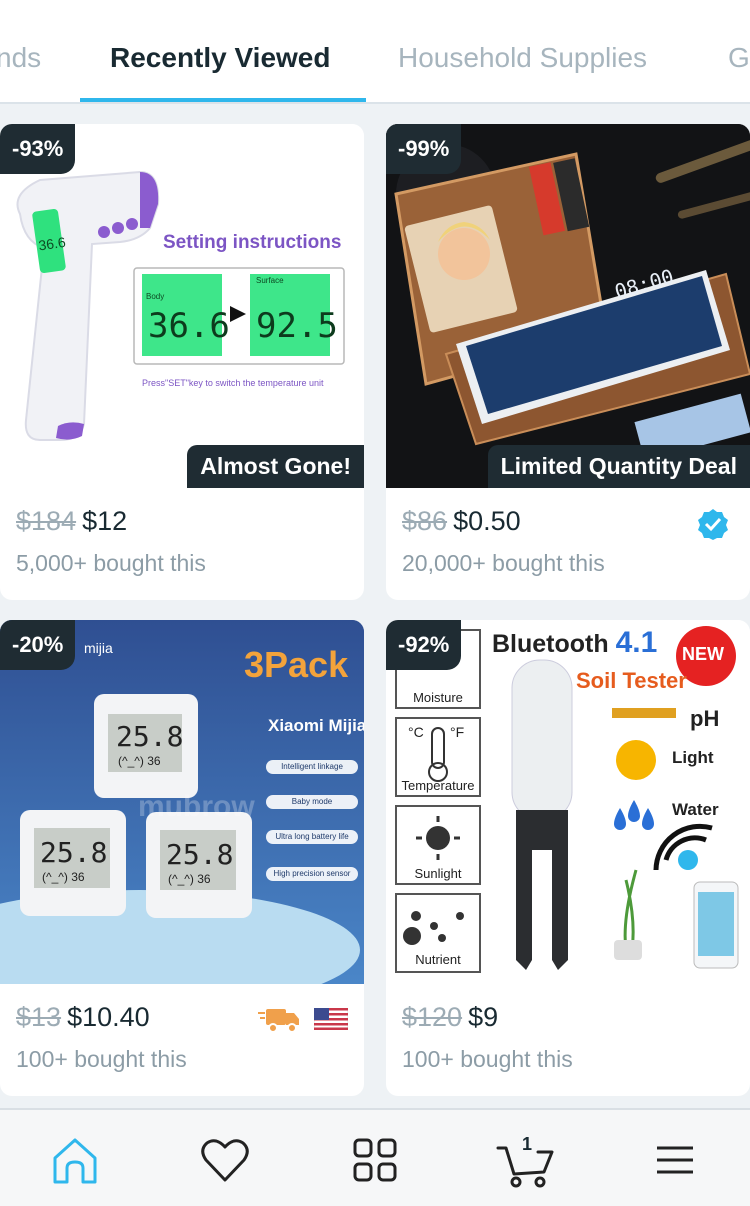  Describe the element at coordinates (316, 725) in the screenshot. I see `product-name-overlay: Xiaomi Mijia` at that location.